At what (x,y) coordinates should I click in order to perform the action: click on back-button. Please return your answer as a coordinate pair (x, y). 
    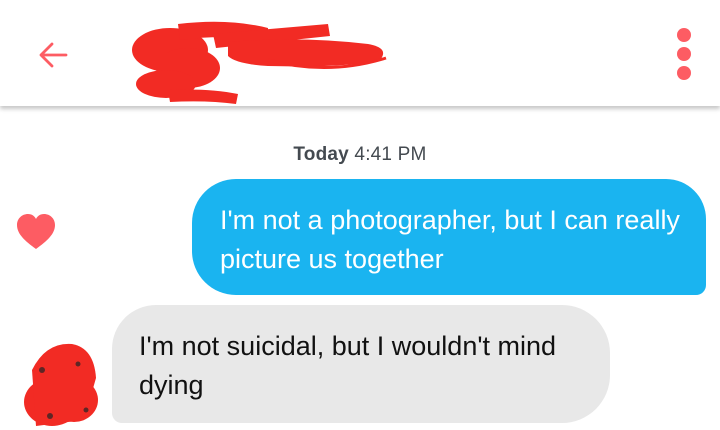
    Looking at the image, I should click on (53, 55).